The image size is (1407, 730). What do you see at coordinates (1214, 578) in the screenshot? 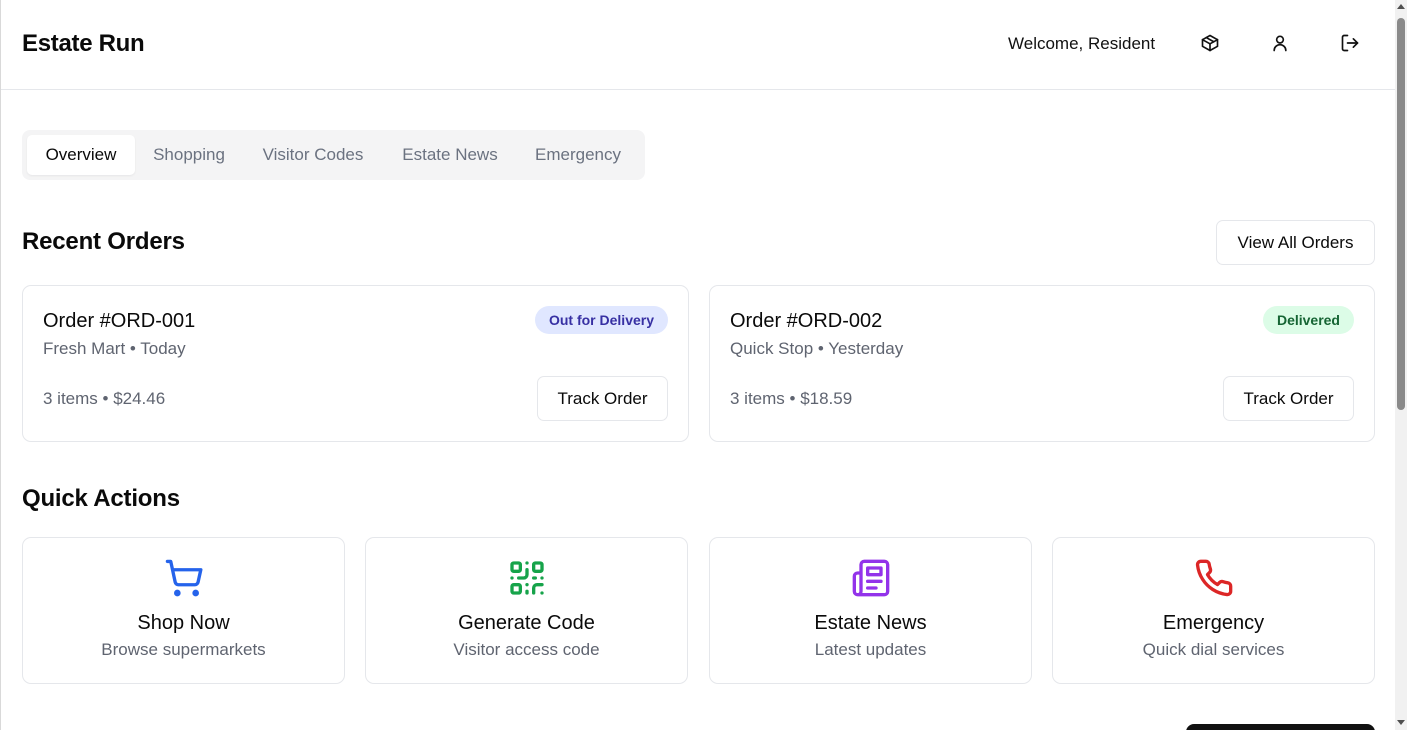
I see `phone-icon` at bounding box center [1214, 578].